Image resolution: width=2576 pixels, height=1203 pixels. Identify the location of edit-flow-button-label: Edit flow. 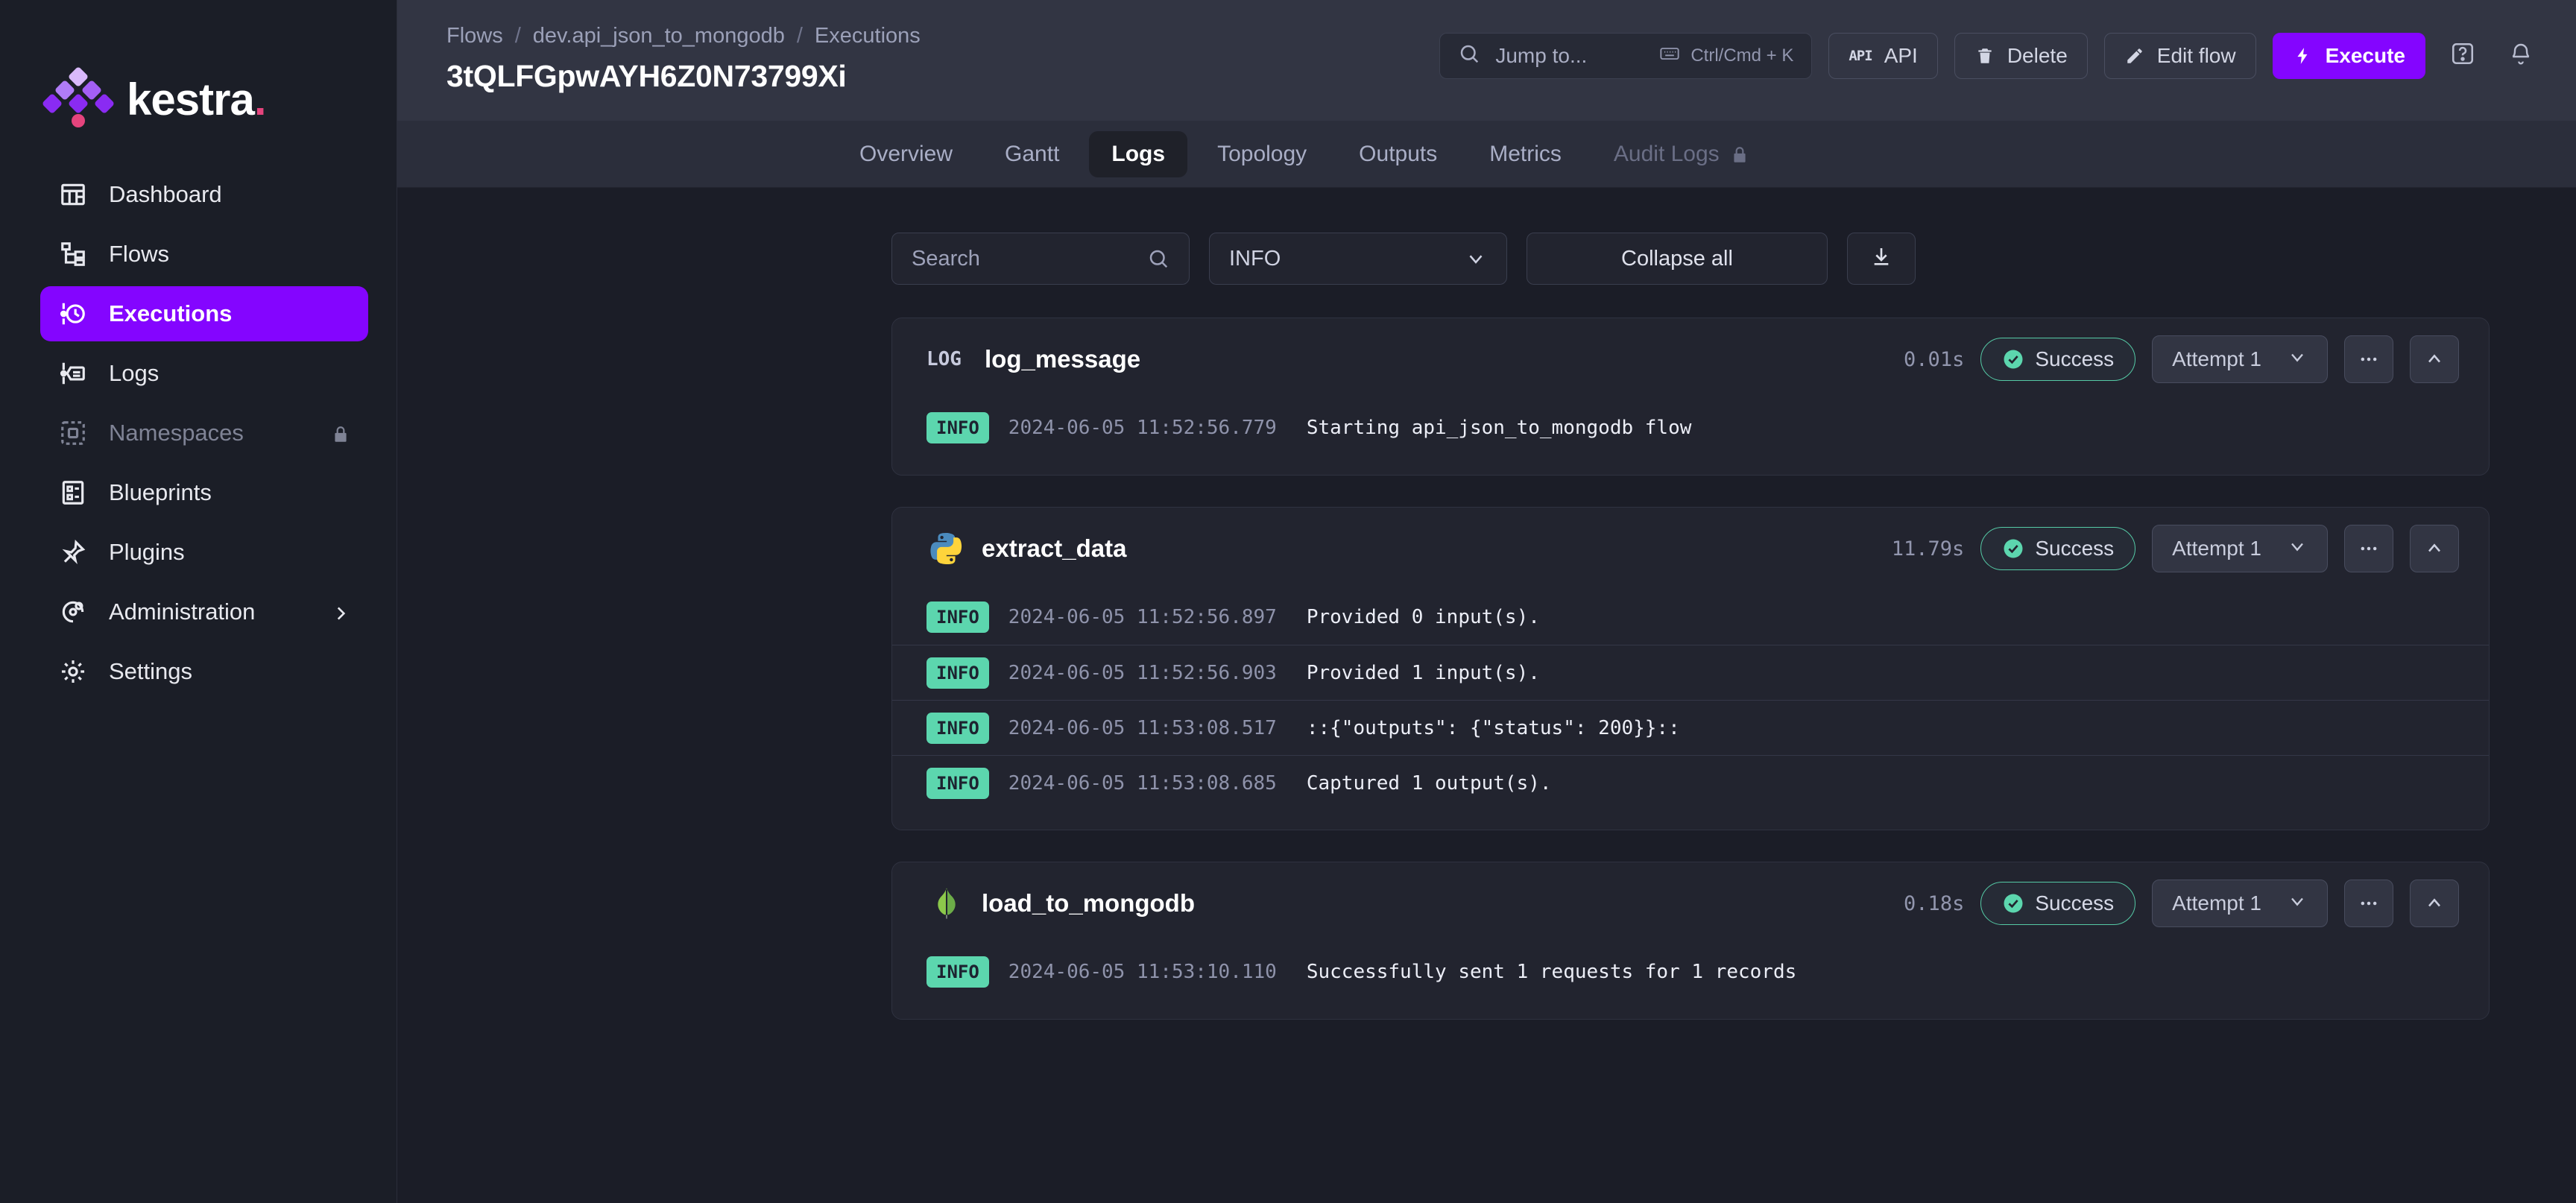
(2196, 55).